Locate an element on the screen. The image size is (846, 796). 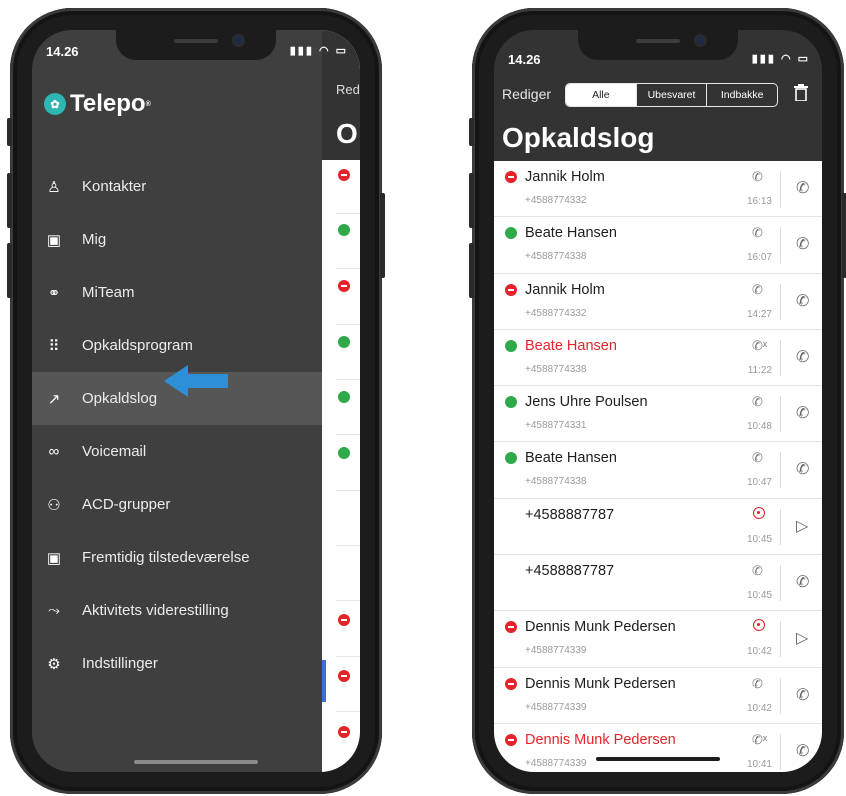
tab-indbakke: Indbakke is located at coordinates (742, 95).